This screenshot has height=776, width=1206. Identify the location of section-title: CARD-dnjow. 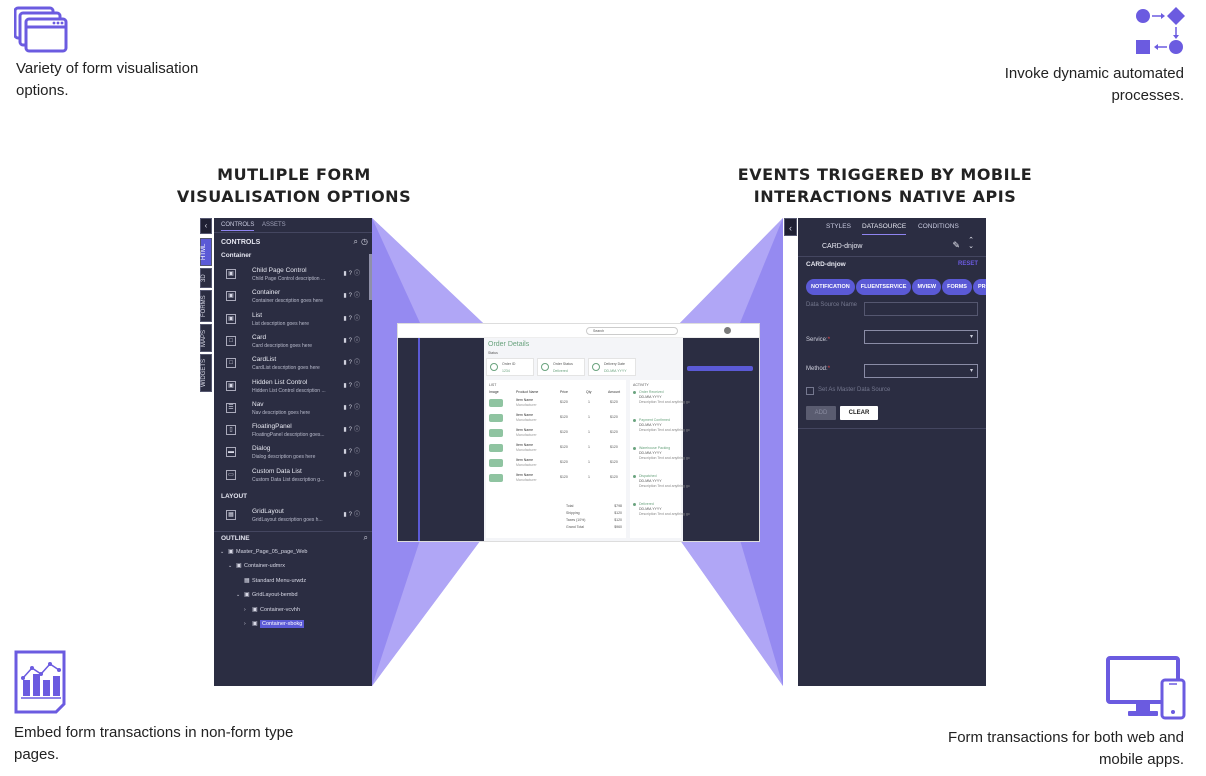
(826, 264).